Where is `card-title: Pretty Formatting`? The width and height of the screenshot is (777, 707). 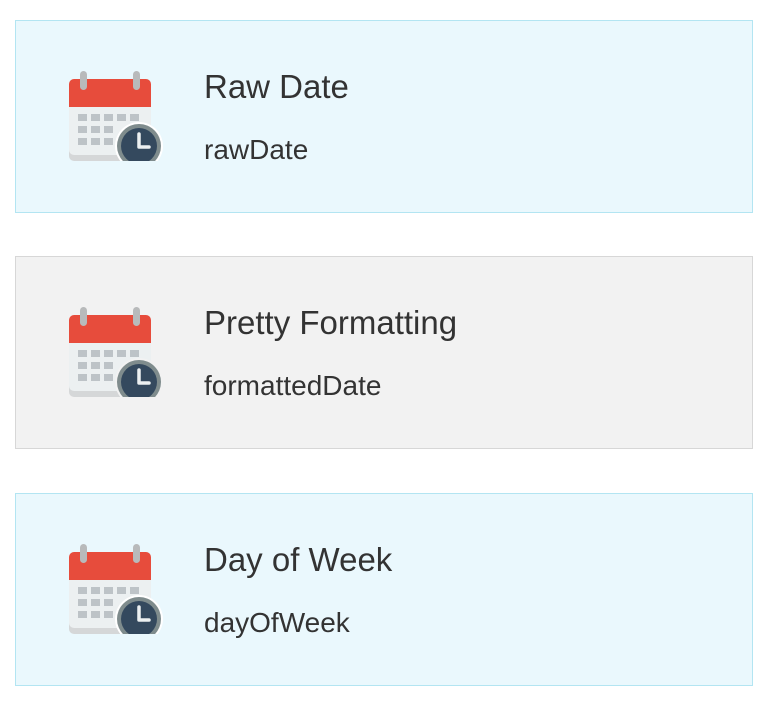
card-title: Pretty Formatting is located at coordinates (331, 322).